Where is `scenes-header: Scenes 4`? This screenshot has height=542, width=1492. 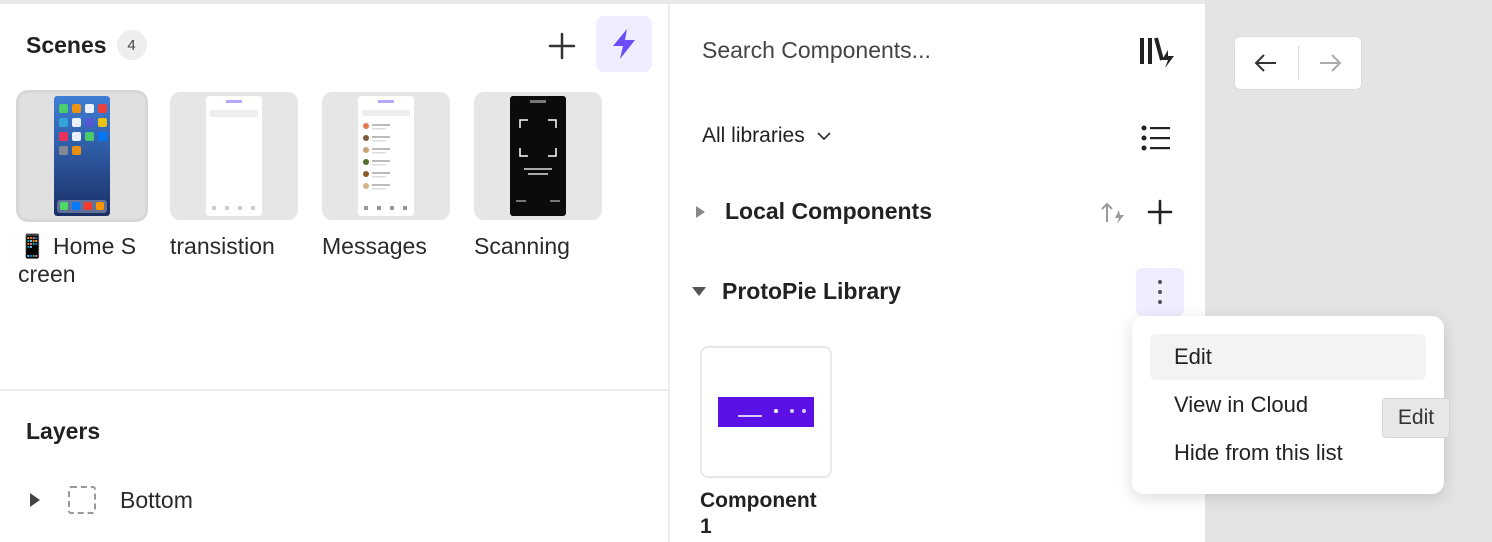 scenes-header: Scenes 4 is located at coordinates (86, 45).